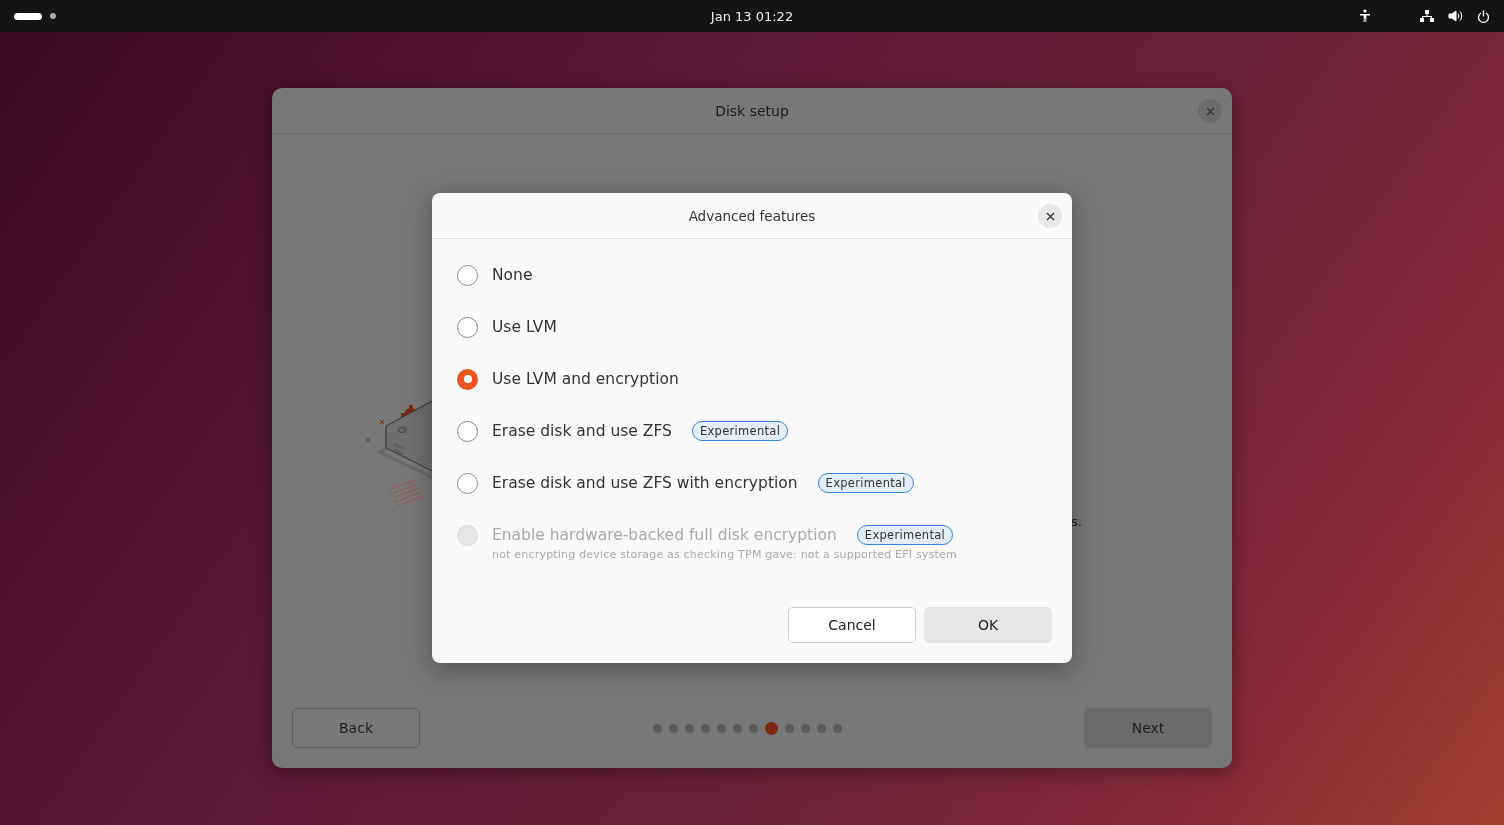 This screenshot has height=825, width=1504. What do you see at coordinates (1483, 16) in the screenshot?
I see `power-icon` at bounding box center [1483, 16].